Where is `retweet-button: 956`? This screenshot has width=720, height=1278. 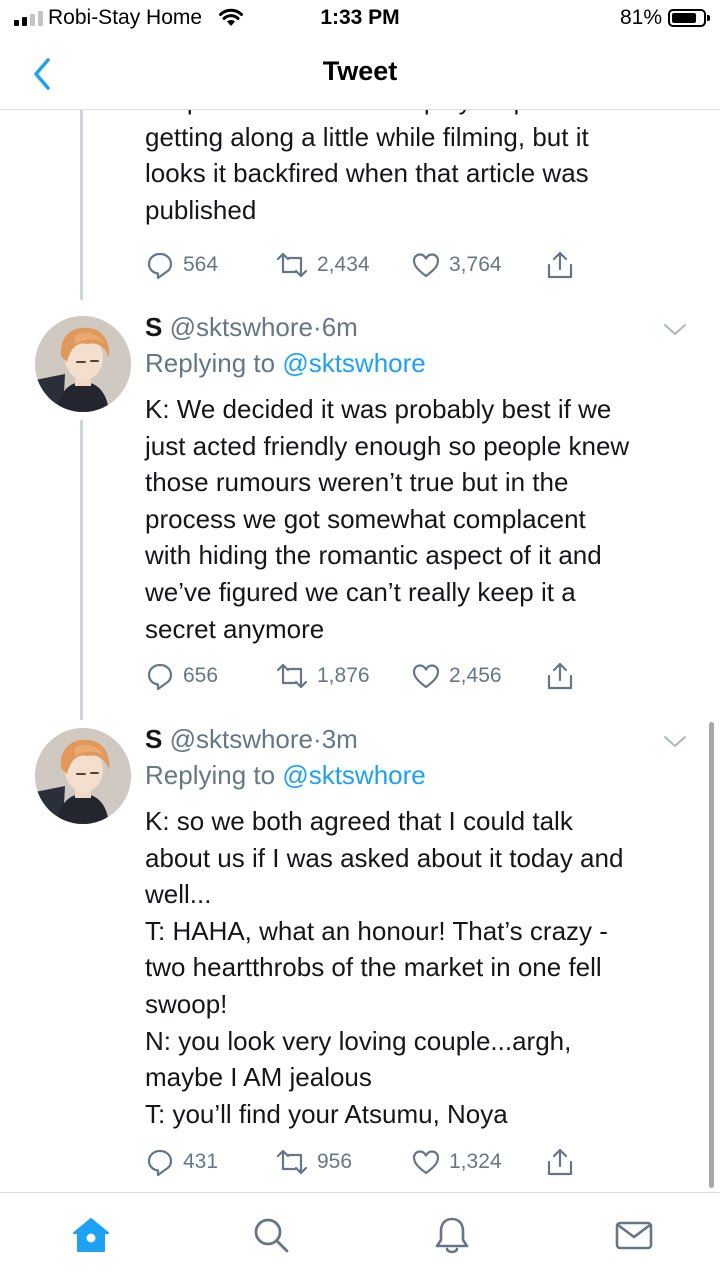
retweet-button: 956 is located at coordinates (313, 1162).